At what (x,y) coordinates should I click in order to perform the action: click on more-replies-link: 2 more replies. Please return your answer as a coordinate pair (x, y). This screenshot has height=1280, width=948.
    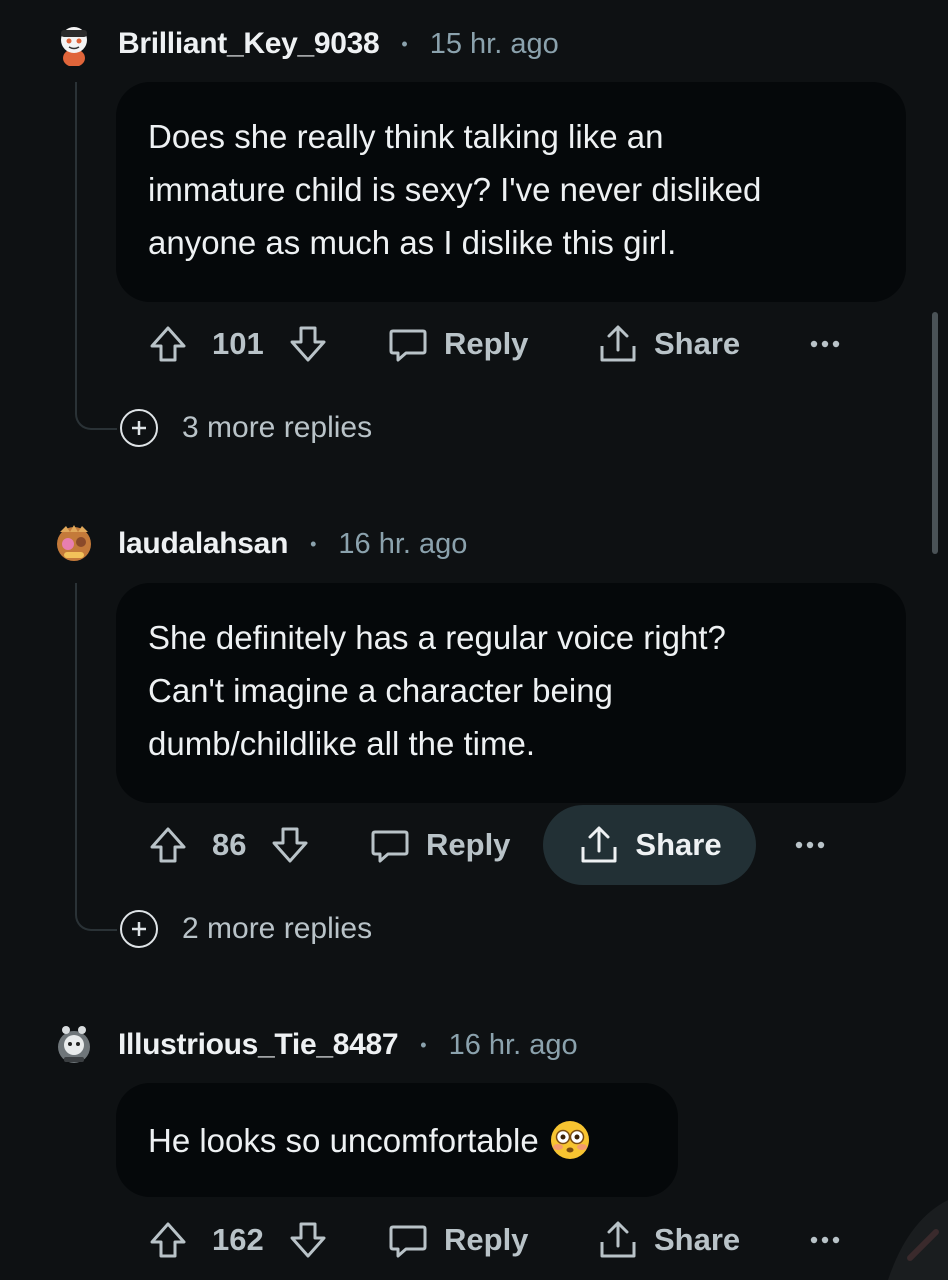
    Looking at the image, I should click on (246, 929).